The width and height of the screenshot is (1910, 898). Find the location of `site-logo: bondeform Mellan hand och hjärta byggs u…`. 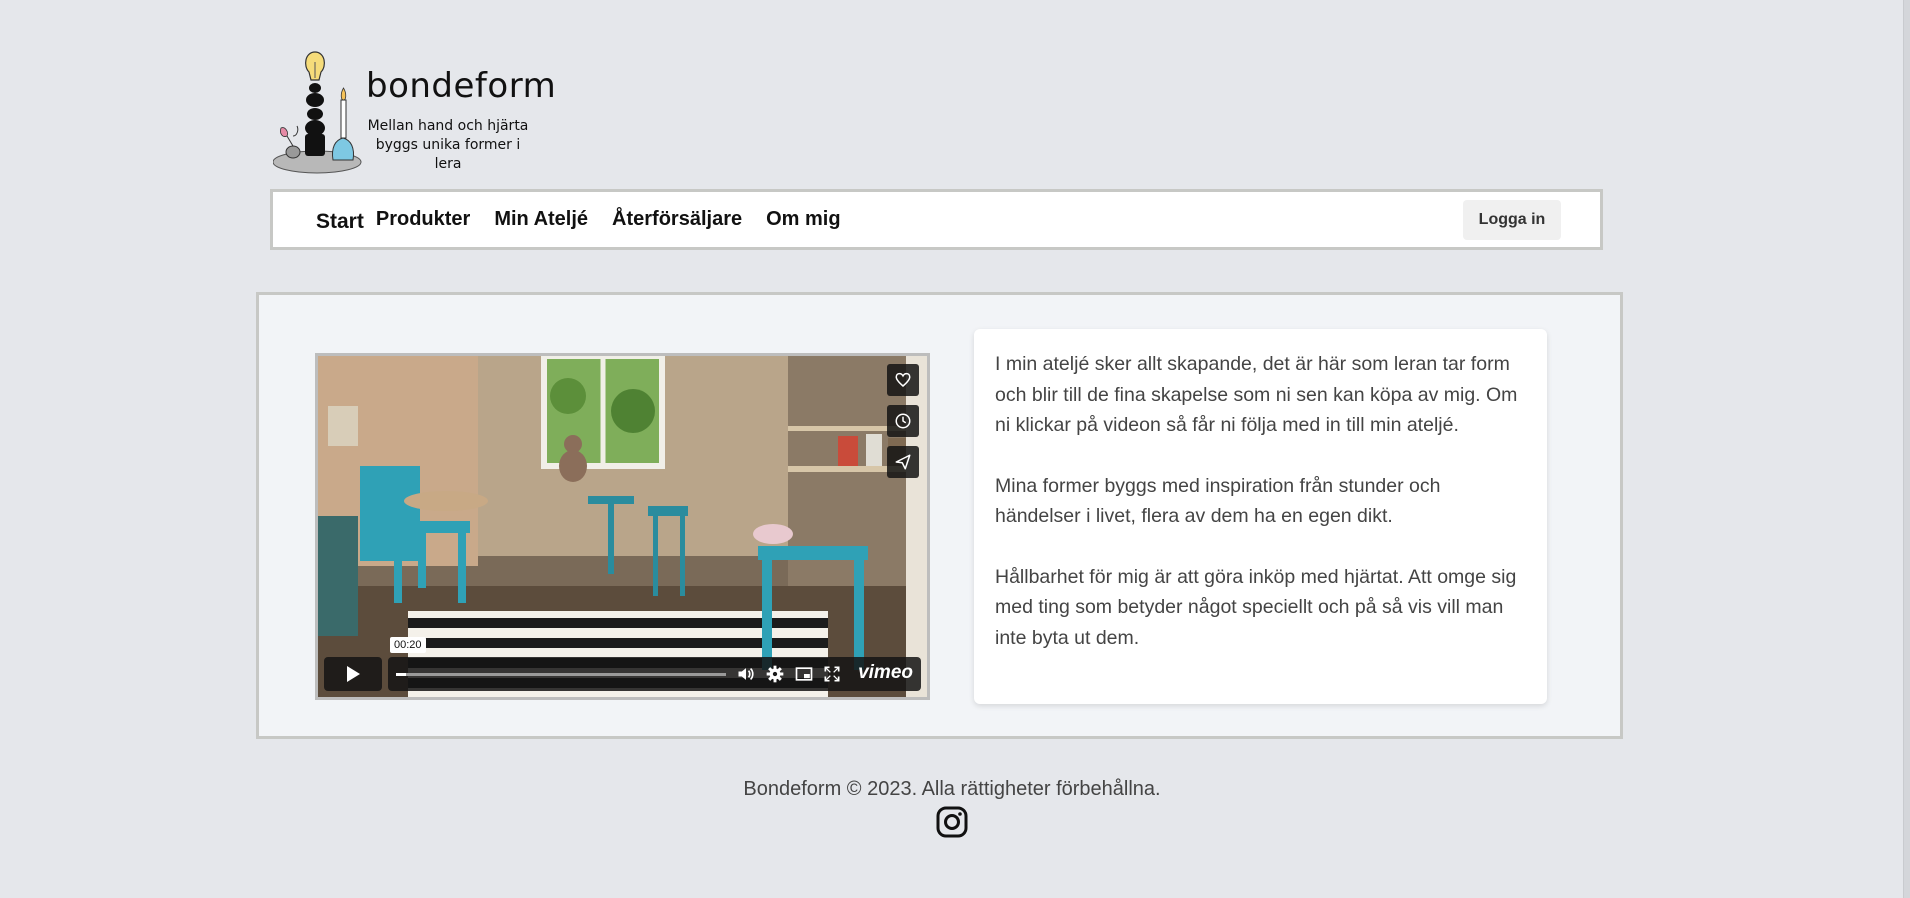

site-logo: bondeform Mellan hand och hjärta byggs u… is located at coordinates (414, 113).